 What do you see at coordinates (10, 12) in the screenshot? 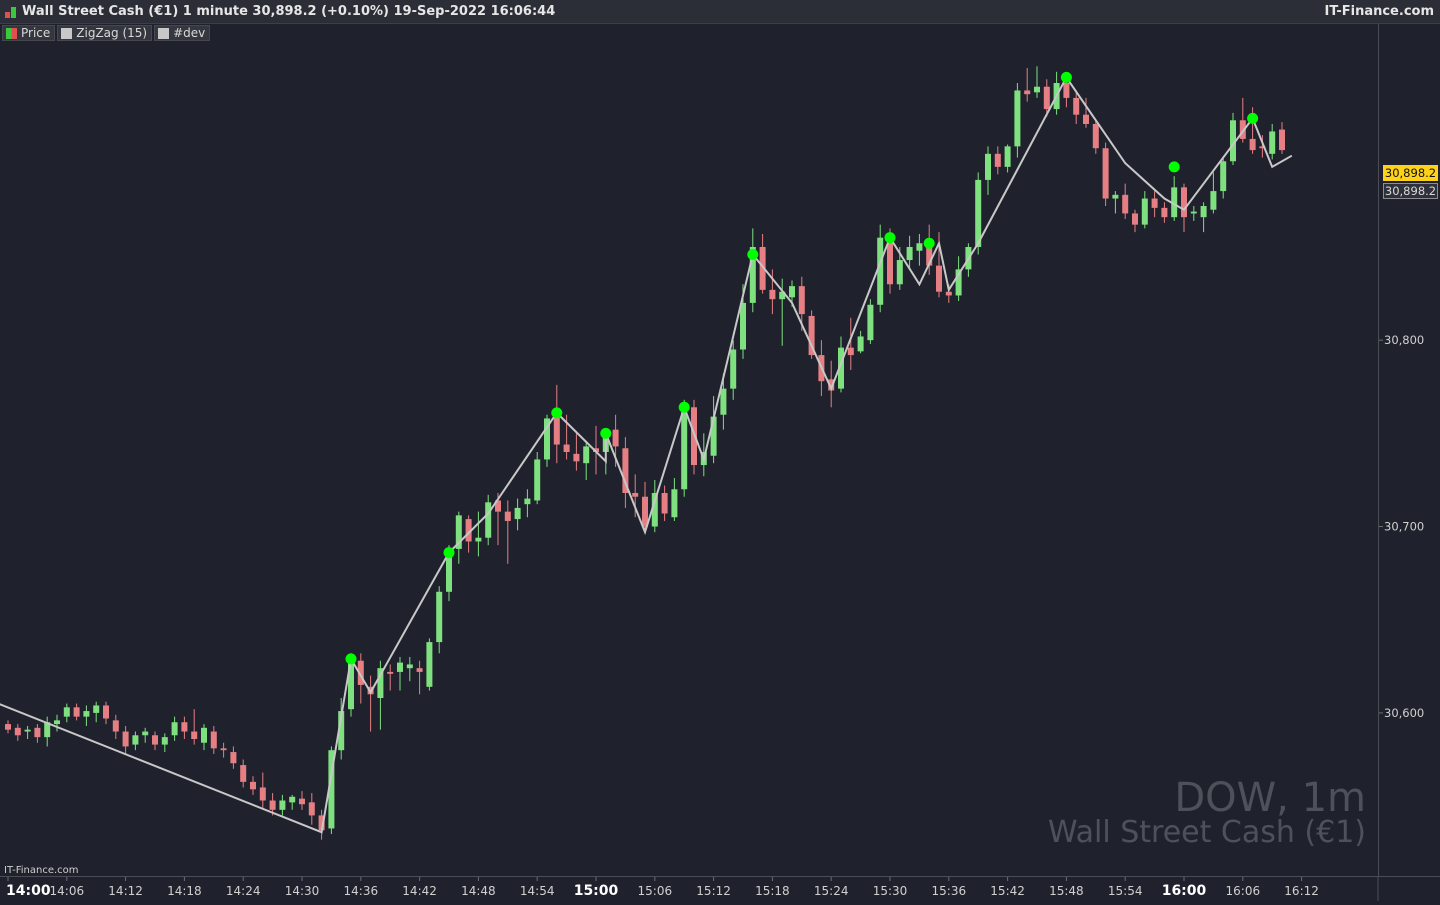
I see `chart-bars-icon` at bounding box center [10, 12].